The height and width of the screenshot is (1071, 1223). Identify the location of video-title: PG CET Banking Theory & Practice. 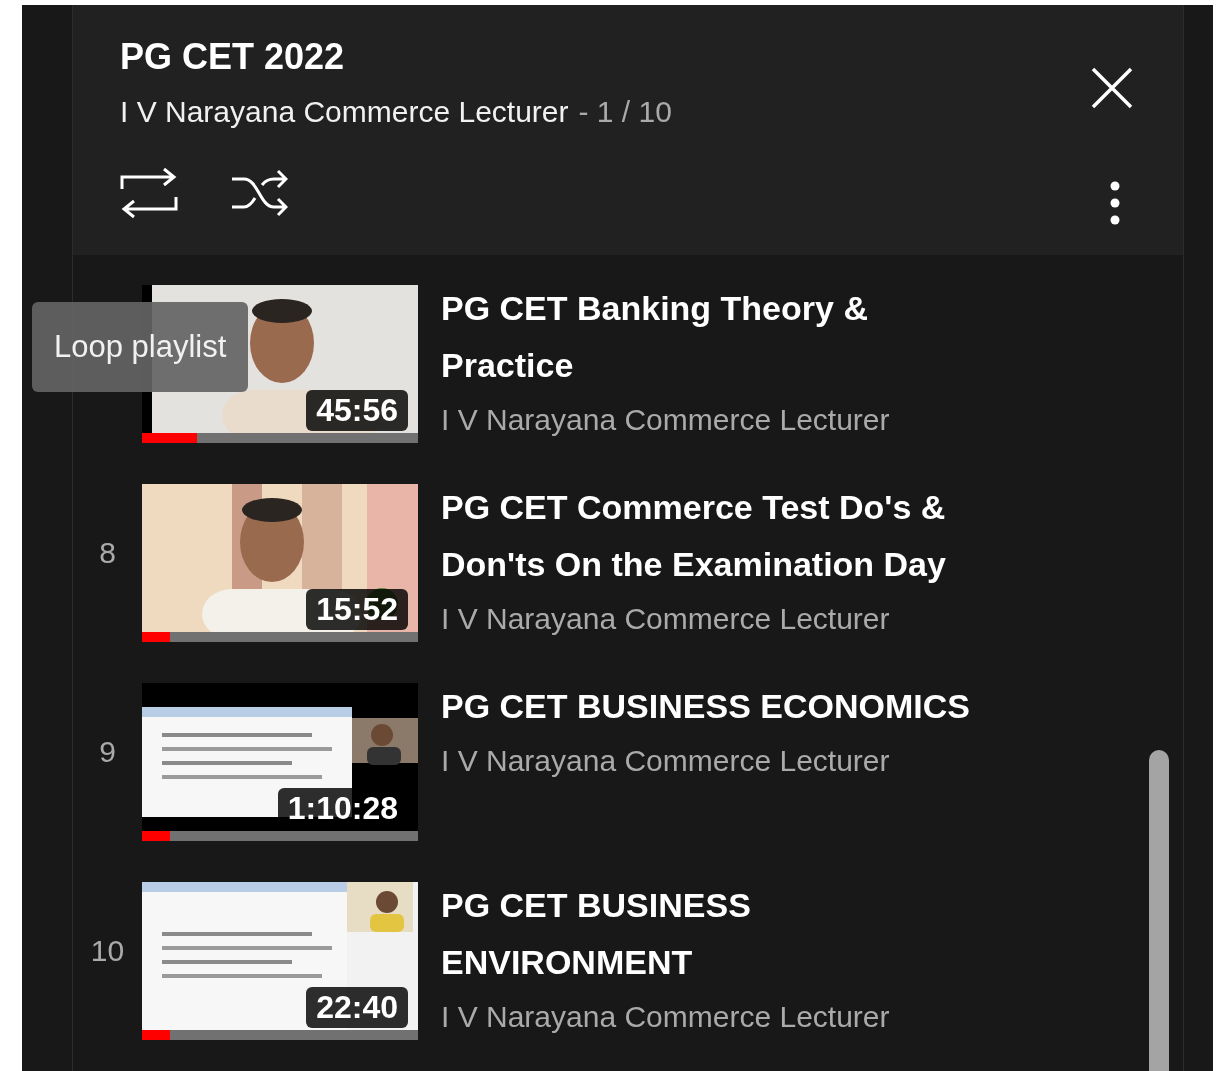
(721, 337).